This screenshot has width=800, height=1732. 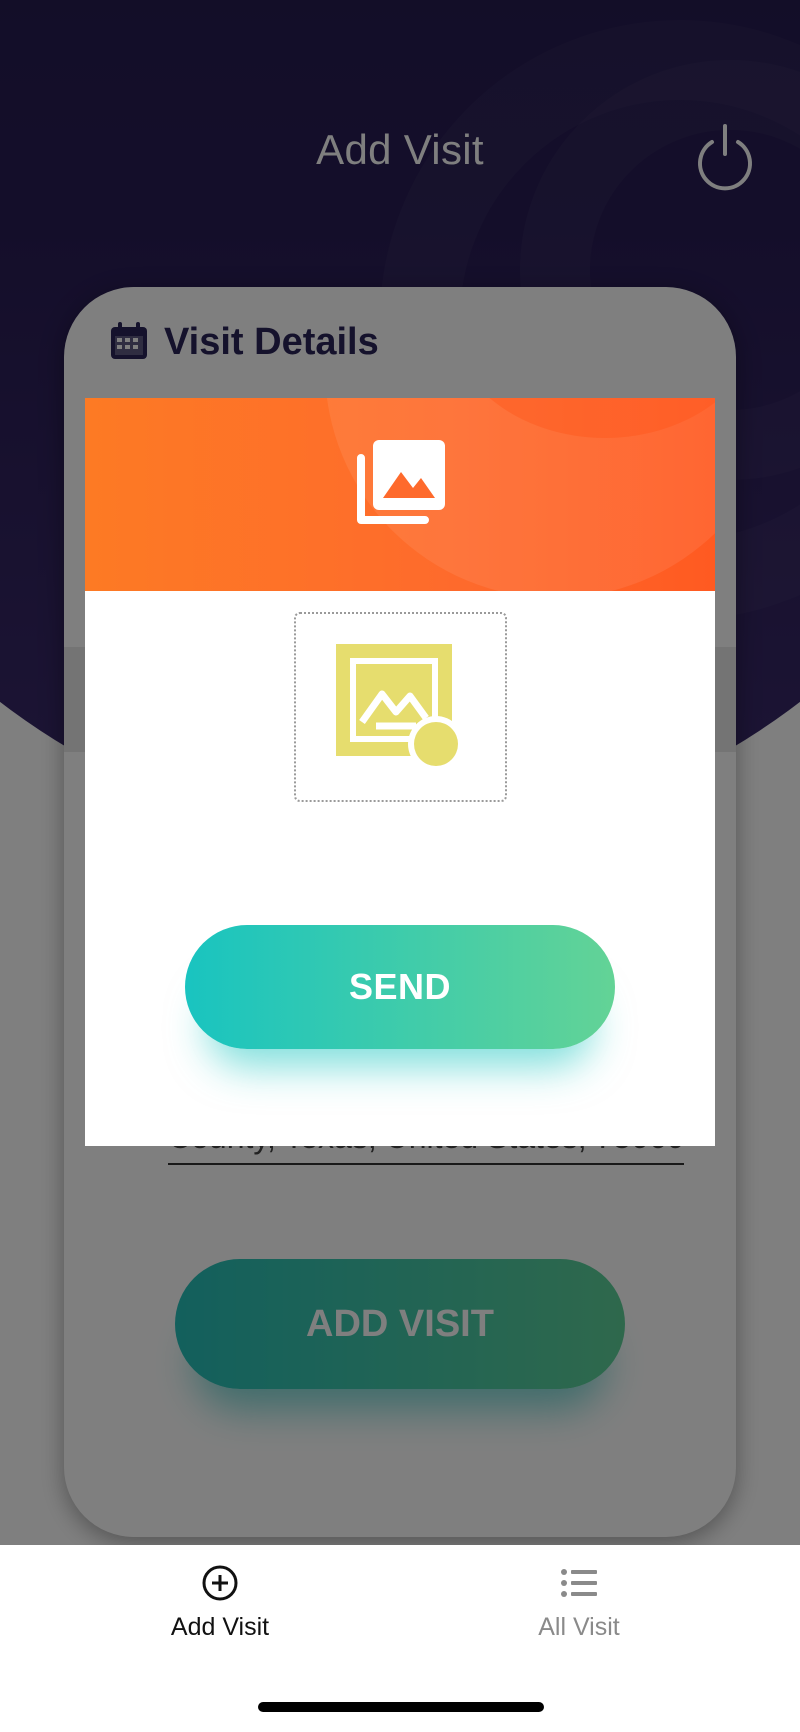 I want to click on dialog-header, so click(x=400, y=494).